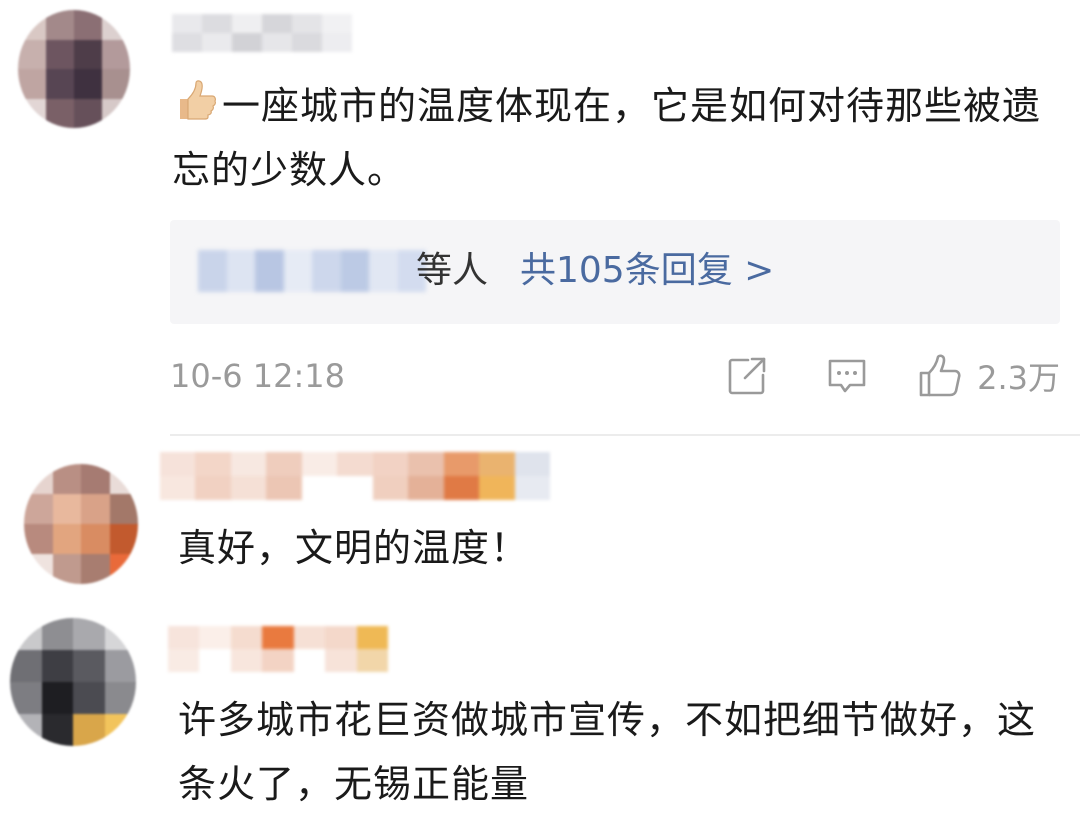 The image size is (1080, 819). Describe the element at coordinates (607, 138) in the screenshot. I see `comment-body: 一座城市的温度体现在，它是如何对待那些被遗忘的少数人。` at that location.